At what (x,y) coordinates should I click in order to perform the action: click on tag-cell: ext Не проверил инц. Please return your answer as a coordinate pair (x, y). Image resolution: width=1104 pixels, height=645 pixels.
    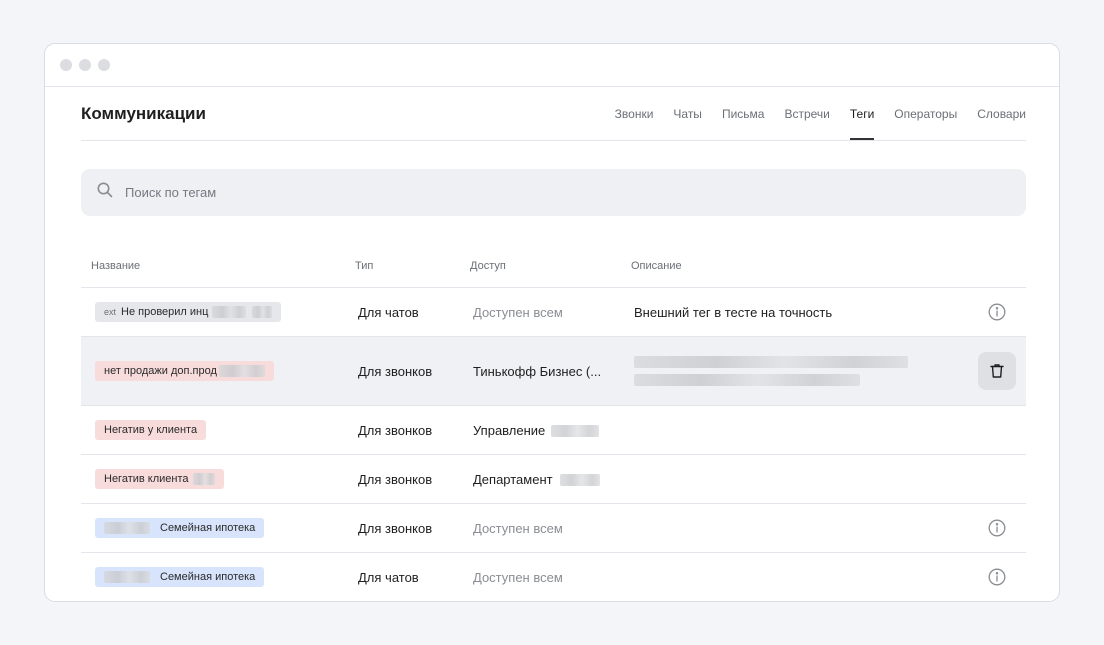
    Looking at the image, I should click on (219, 312).